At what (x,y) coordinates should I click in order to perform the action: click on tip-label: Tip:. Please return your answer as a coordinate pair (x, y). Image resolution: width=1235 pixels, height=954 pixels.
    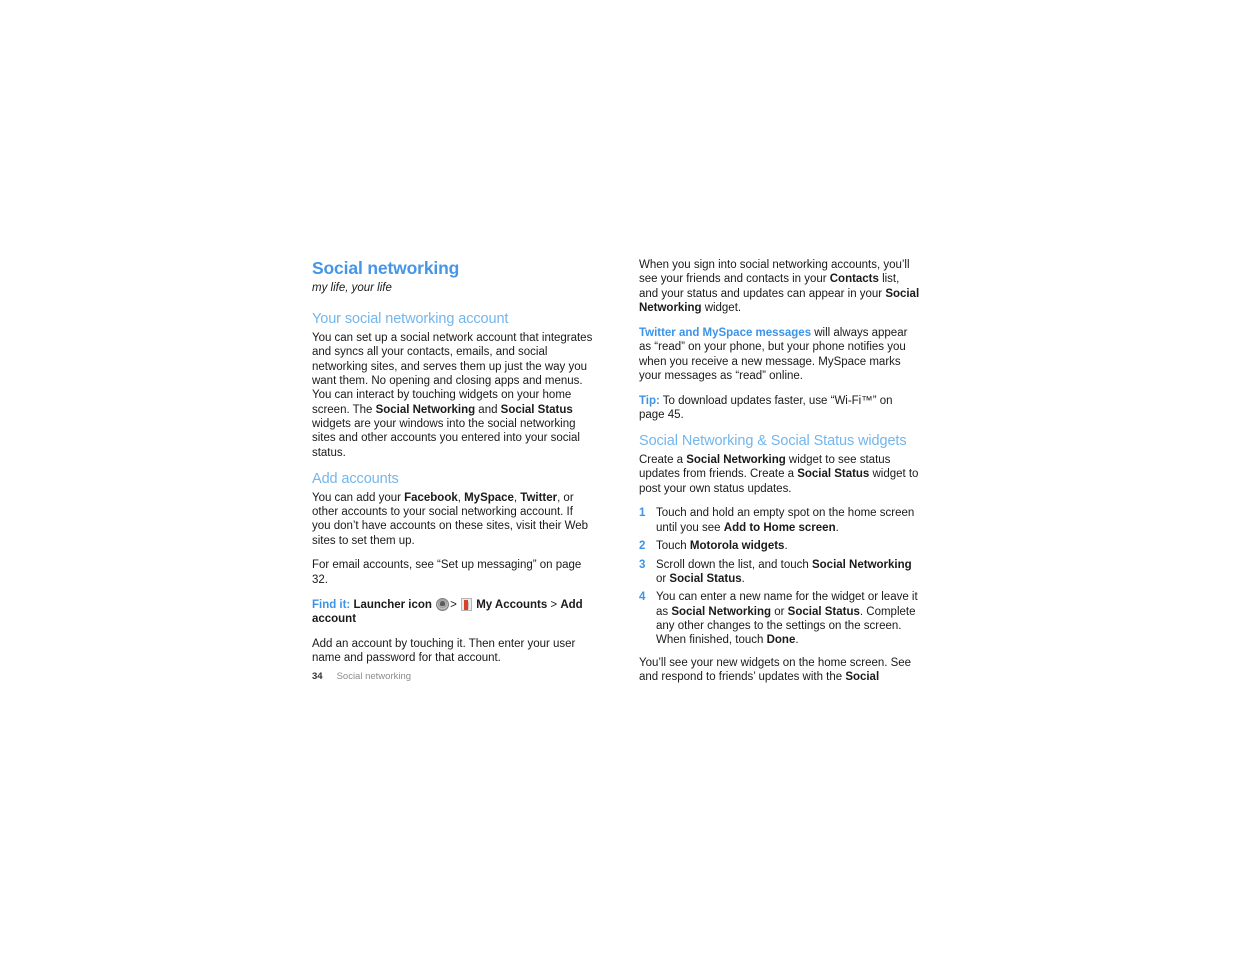
    Looking at the image, I should click on (649, 400).